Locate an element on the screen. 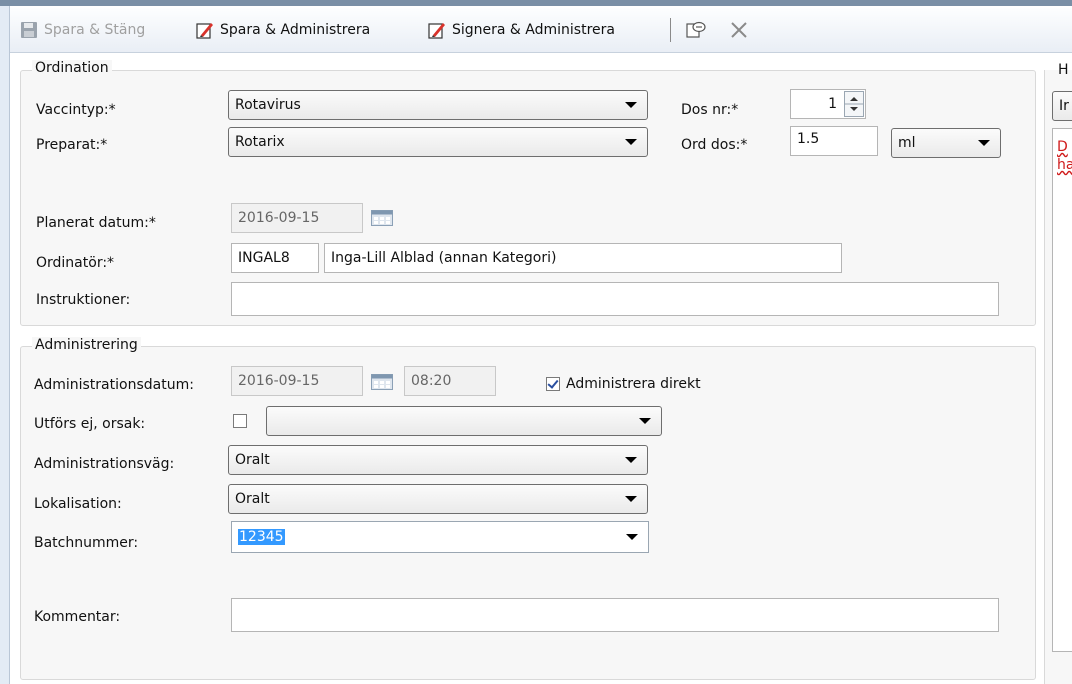 The height and width of the screenshot is (684, 1072). administrationsdatum-input: 2016-09-15 is located at coordinates (297, 381).